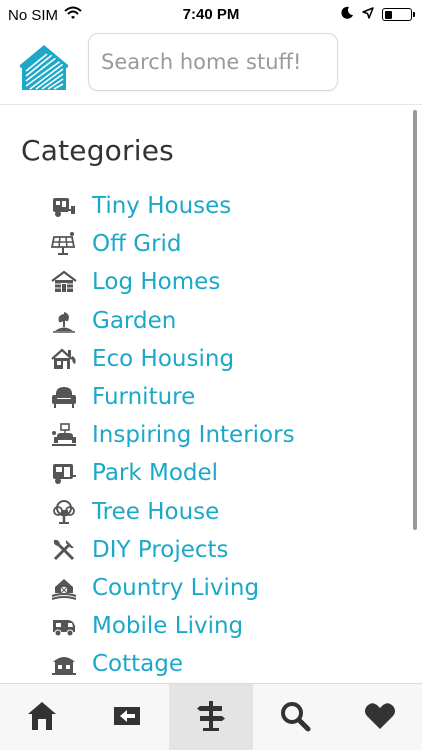  What do you see at coordinates (211, 15) in the screenshot?
I see `status-bar: No SIM 7:40 PM` at bounding box center [211, 15].